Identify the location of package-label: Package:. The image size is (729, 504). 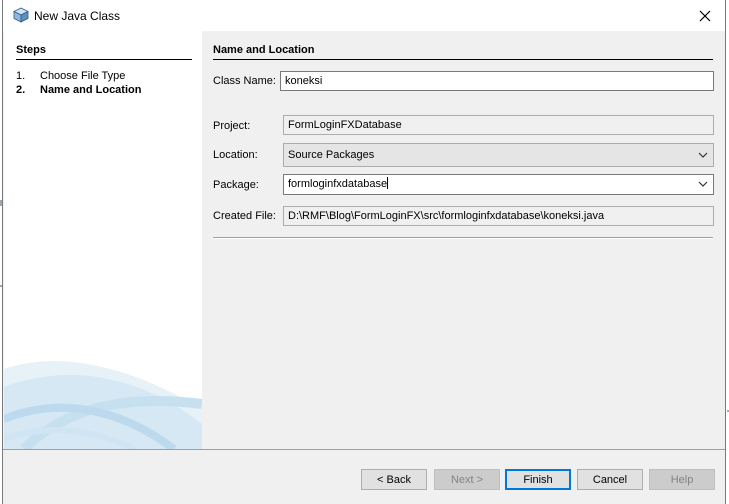
(236, 185).